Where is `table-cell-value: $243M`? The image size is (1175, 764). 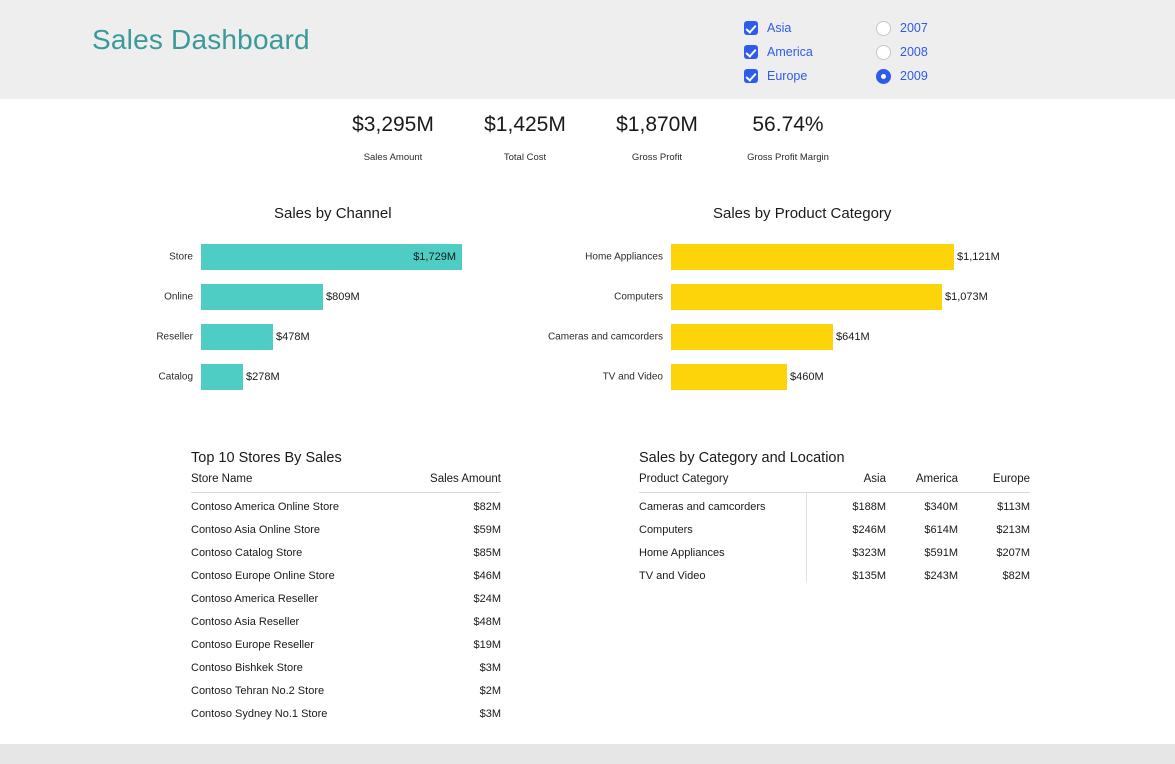
table-cell-value: $243M is located at coordinates (941, 576).